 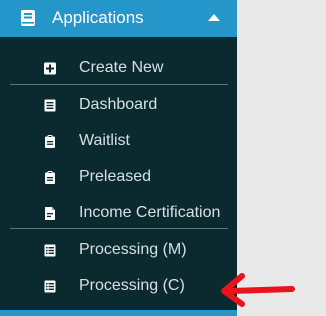 I want to click on menu-item-processing-m: Processing (M), so click(x=118, y=250).